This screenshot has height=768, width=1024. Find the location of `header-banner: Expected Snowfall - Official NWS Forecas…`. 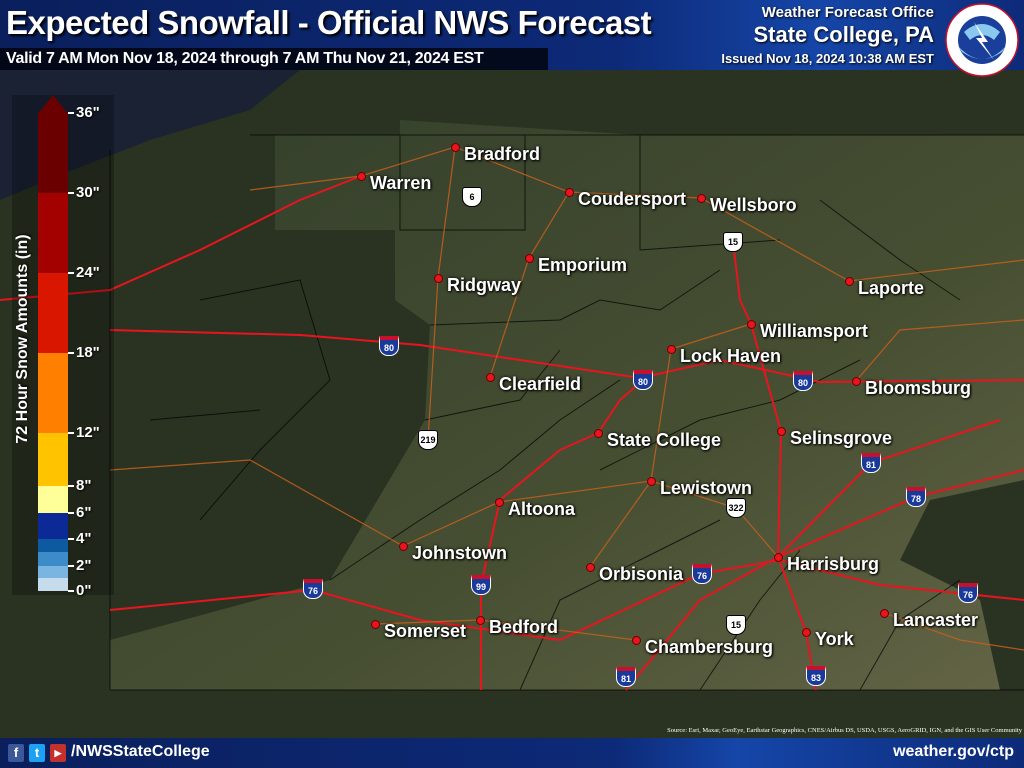

header-banner: Expected Snowfall - Official NWS Forecas… is located at coordinates (512, 35).